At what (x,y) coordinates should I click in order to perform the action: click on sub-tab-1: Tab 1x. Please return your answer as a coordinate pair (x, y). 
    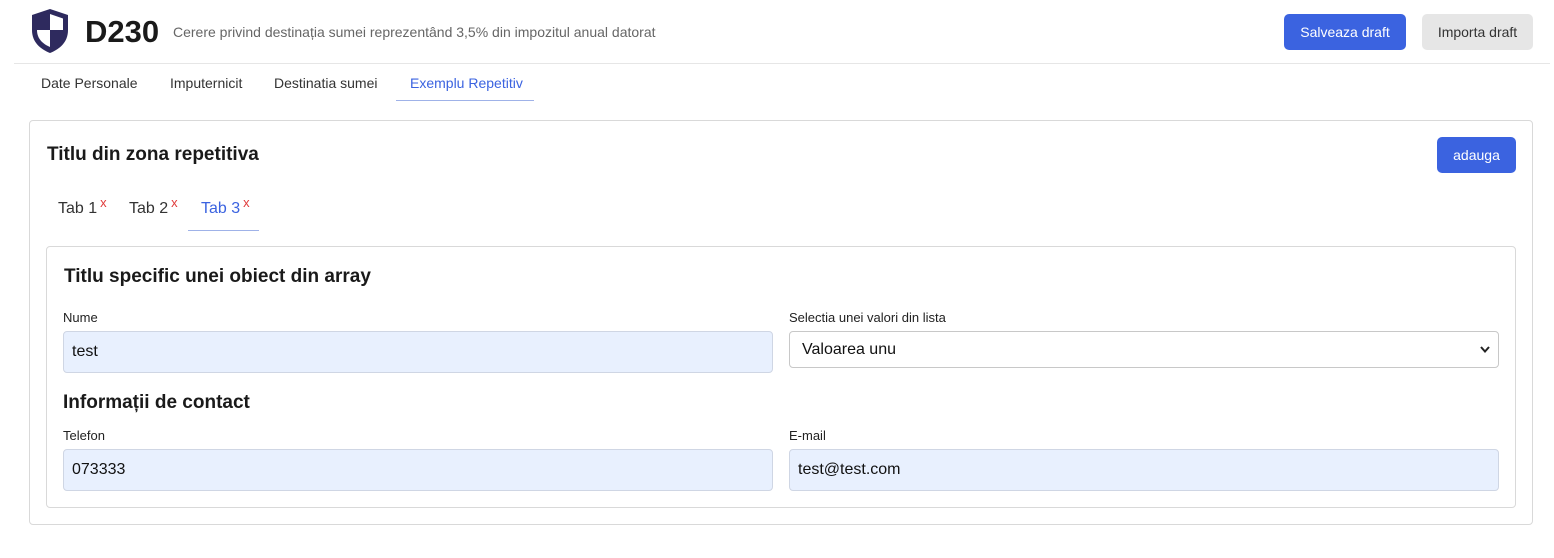
    Looking at the image, I should click on (82, 211).